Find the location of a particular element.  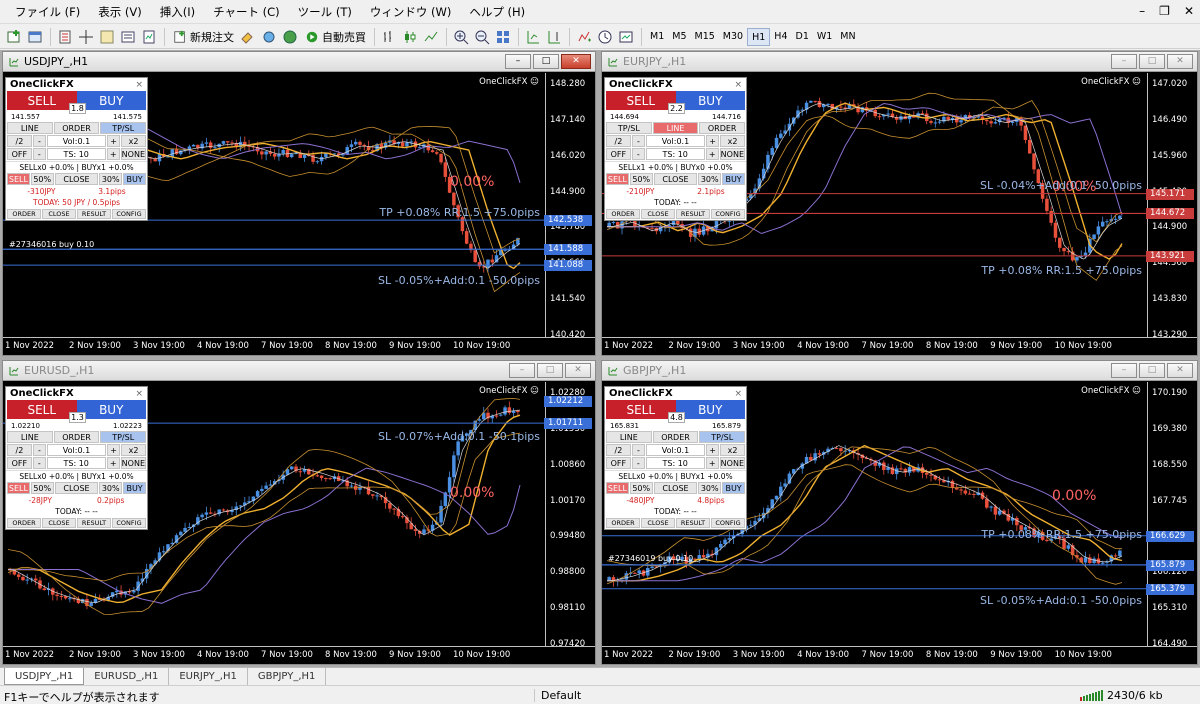

timeframe-d1: D1 is located at coordinates (802, 37).